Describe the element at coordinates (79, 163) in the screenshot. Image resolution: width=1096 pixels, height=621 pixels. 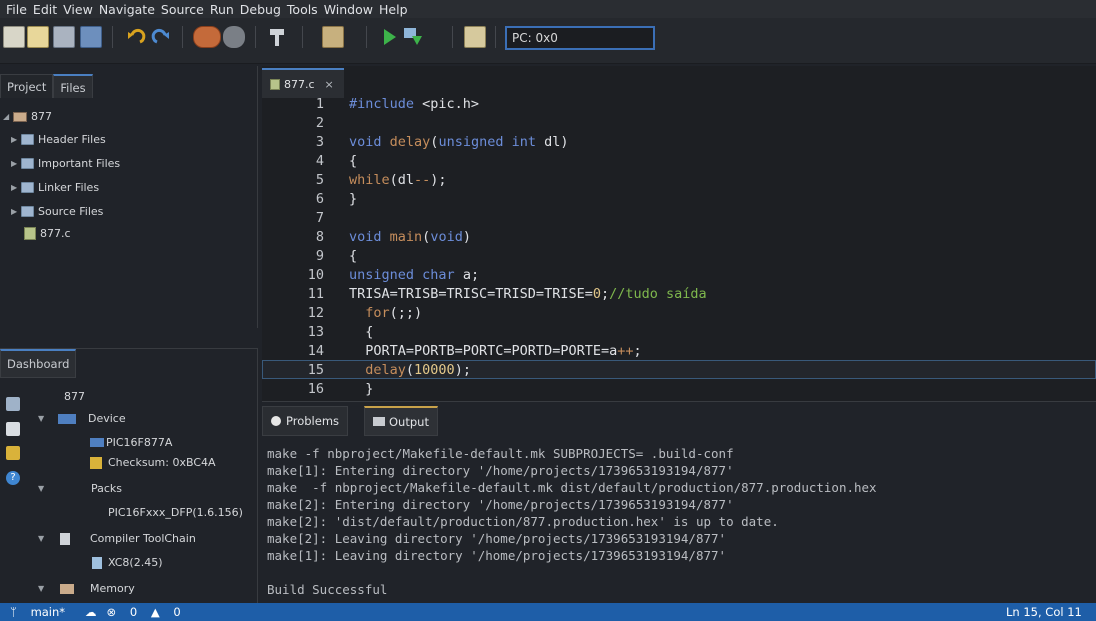
I see `tree-item-label: Important Files` at that location.